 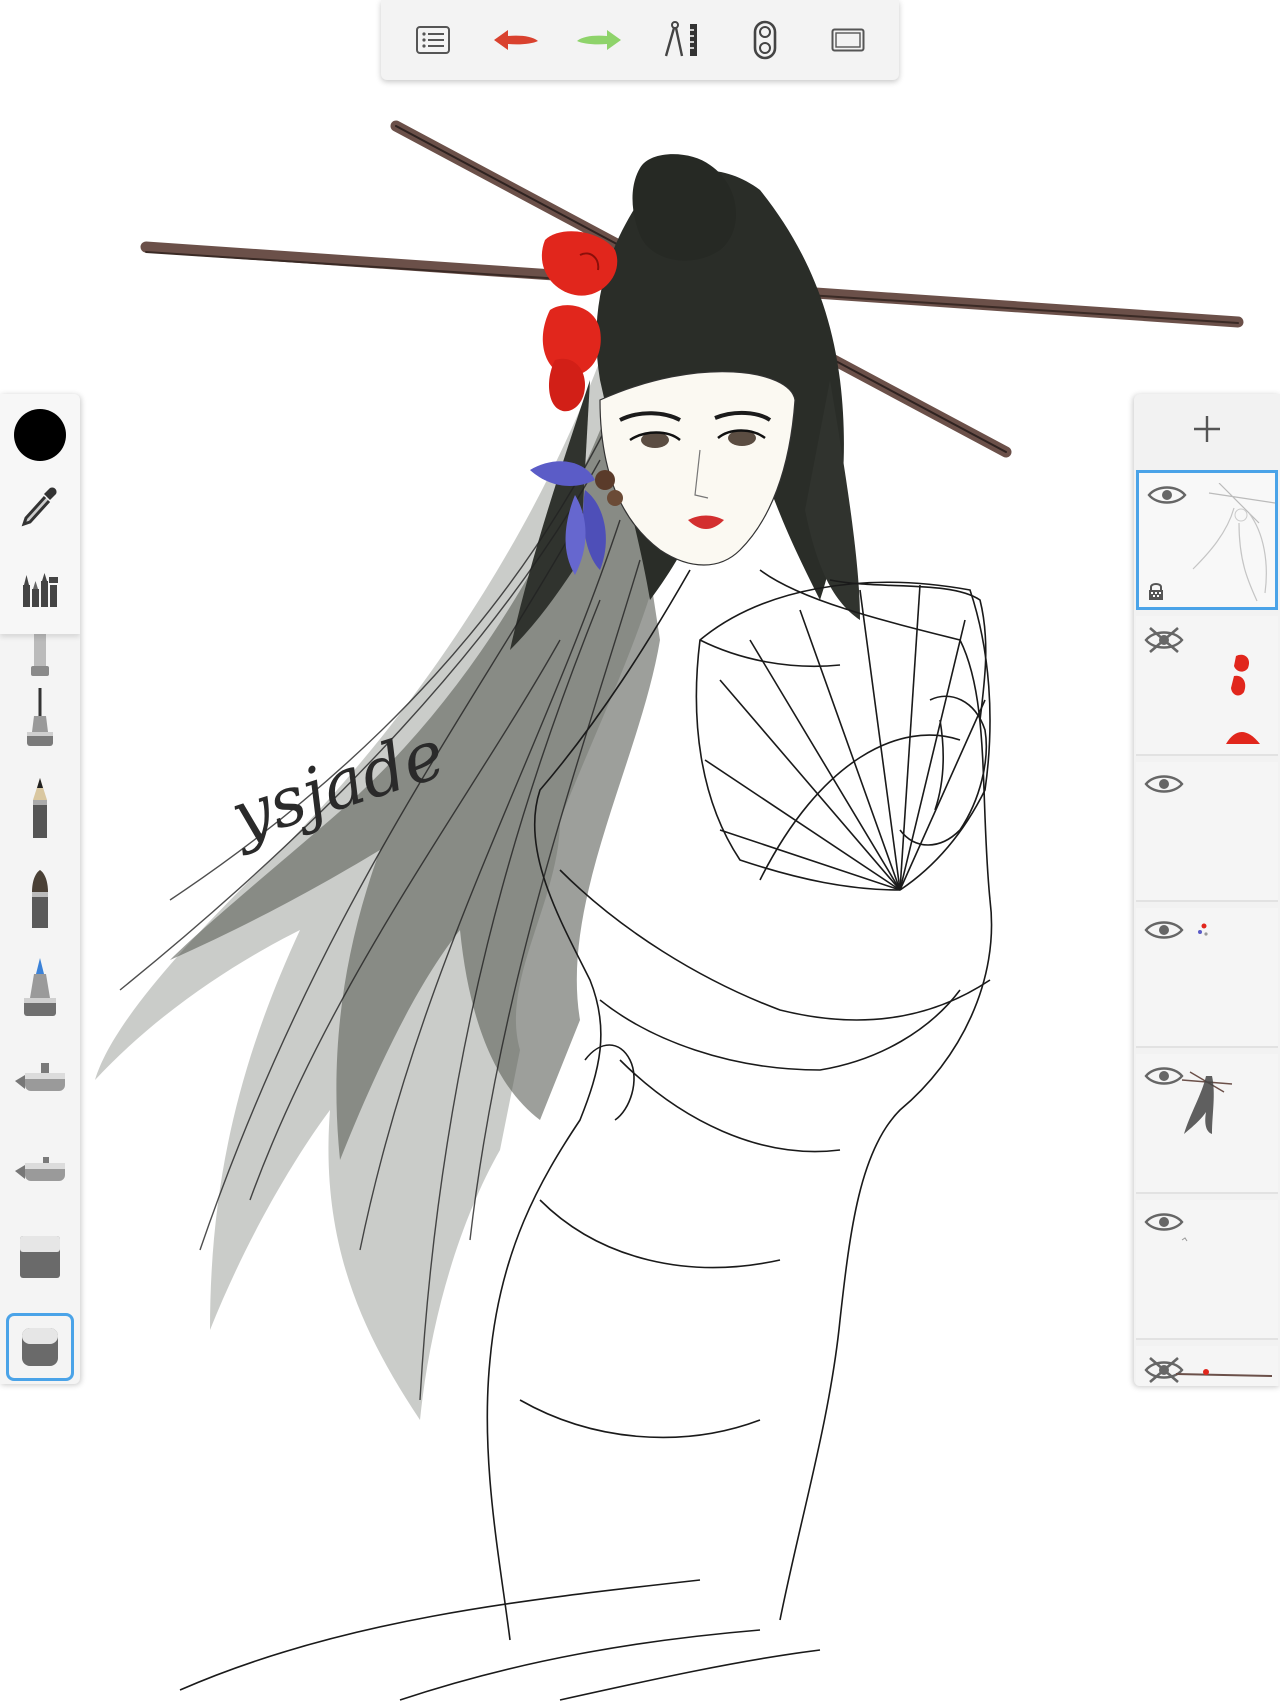 I want to click on undo-arrow-icon, so click(x=515, y=40).